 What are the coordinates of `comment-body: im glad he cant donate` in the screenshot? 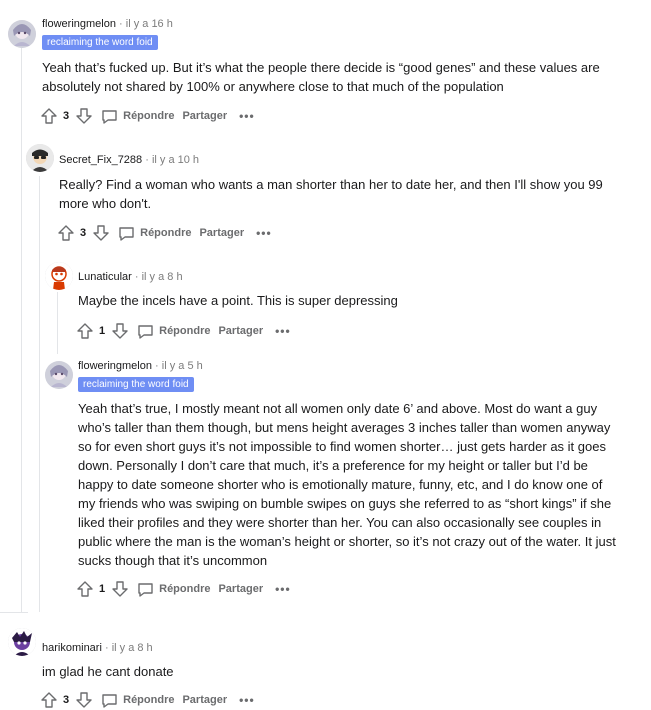 It's located at (108, 671).